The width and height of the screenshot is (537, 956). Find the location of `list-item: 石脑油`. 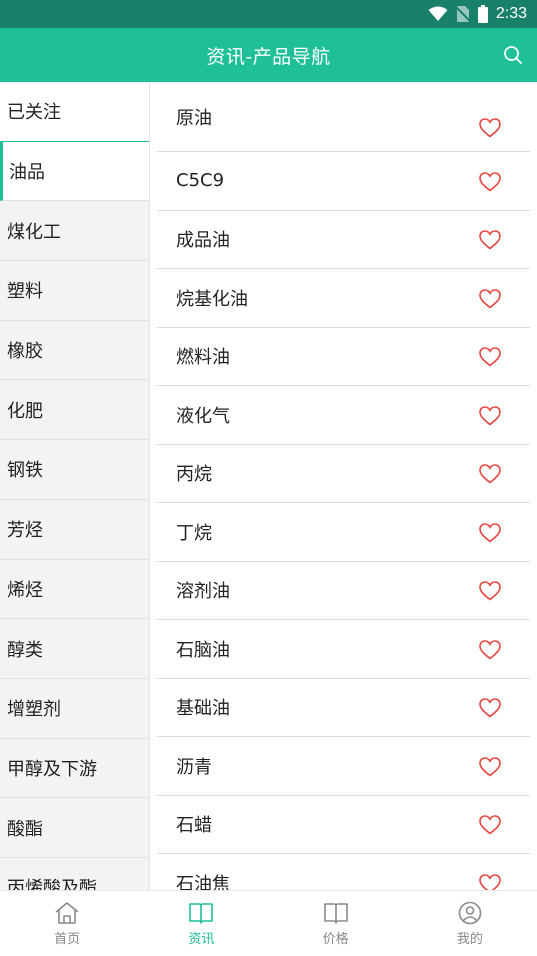

list-item: 石脑油 is located at coordinates (343, 649).